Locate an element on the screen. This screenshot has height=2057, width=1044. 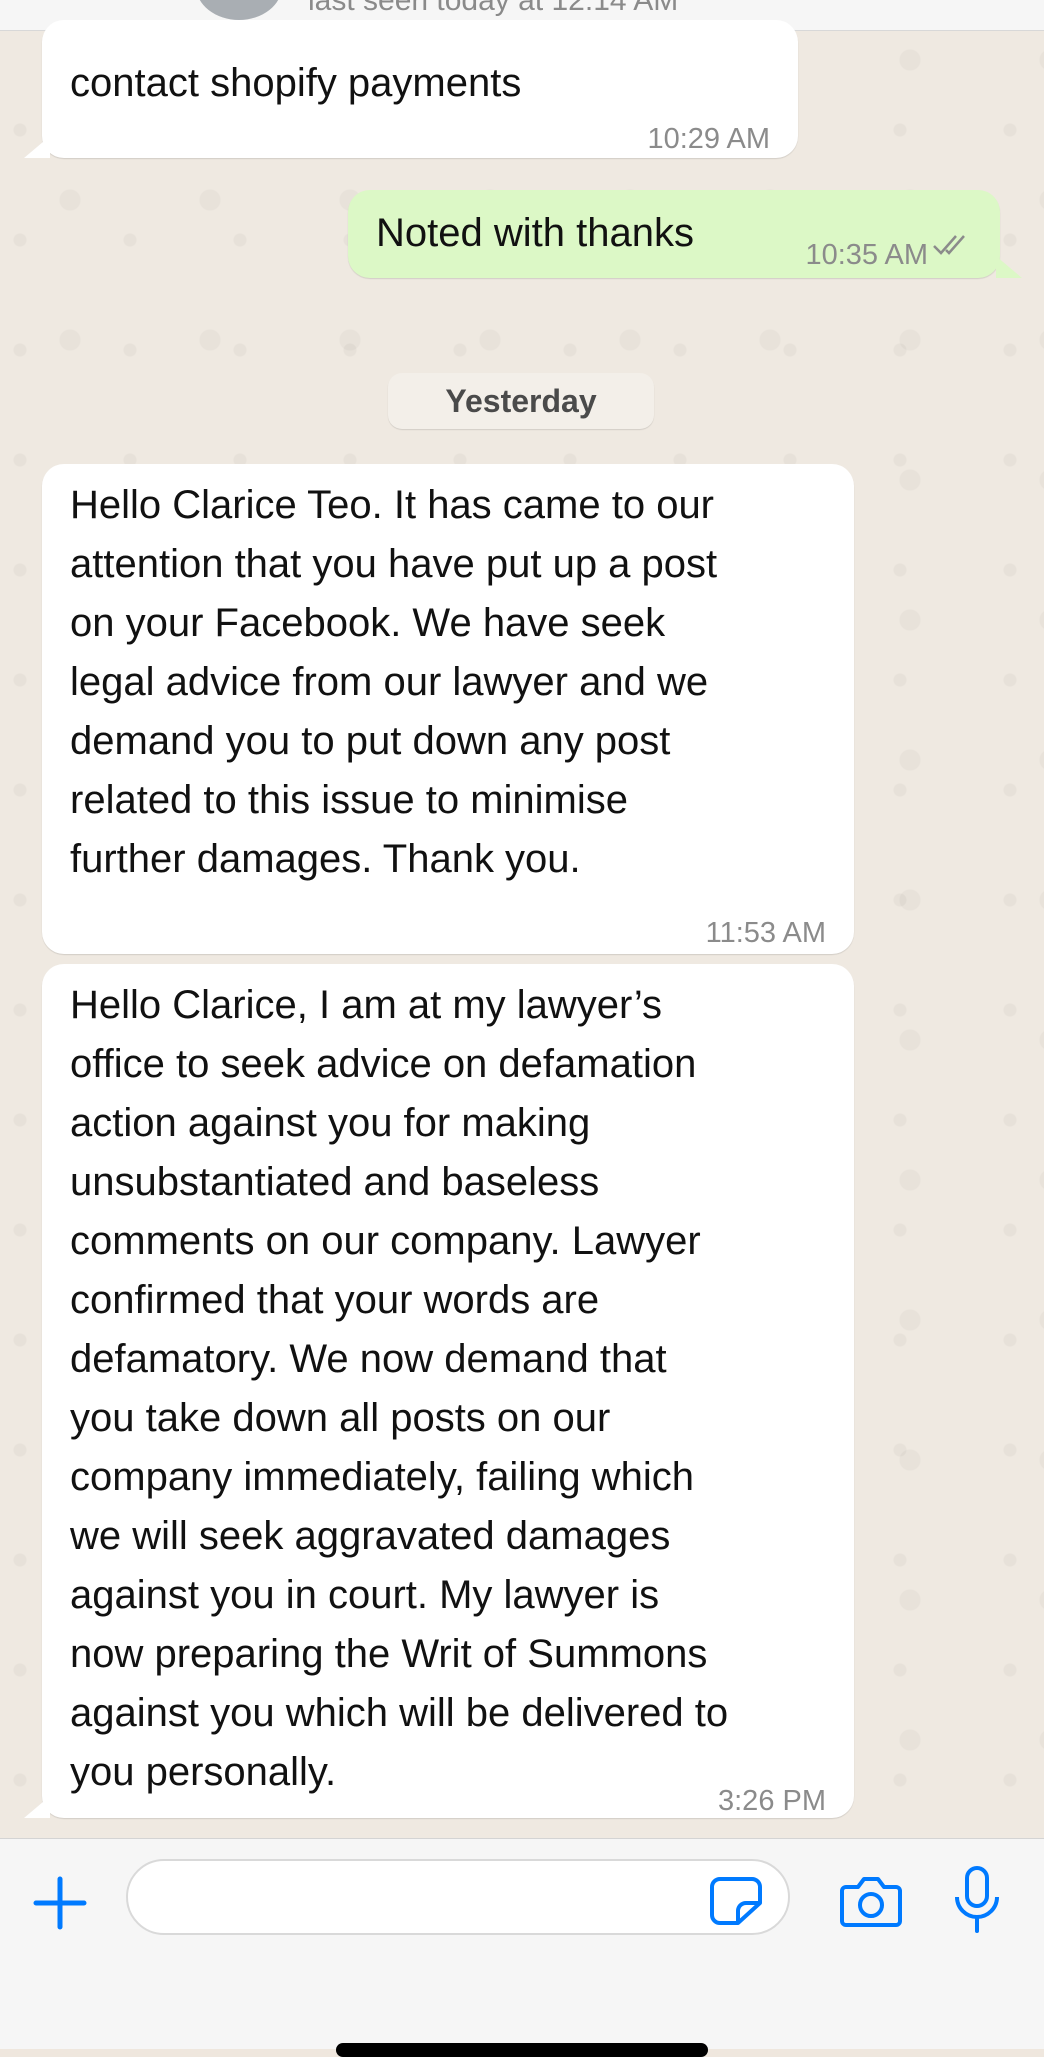
camera-icon is located at coordinates (871, 1901).